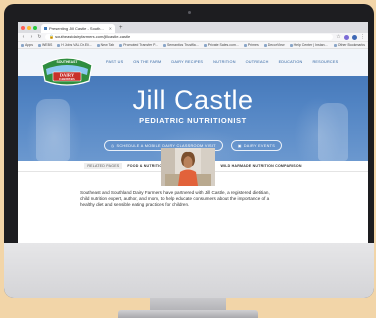 This screenshot has height=318, width=376. I want to click on bookmark-item: WEBS, so click(45, 45).